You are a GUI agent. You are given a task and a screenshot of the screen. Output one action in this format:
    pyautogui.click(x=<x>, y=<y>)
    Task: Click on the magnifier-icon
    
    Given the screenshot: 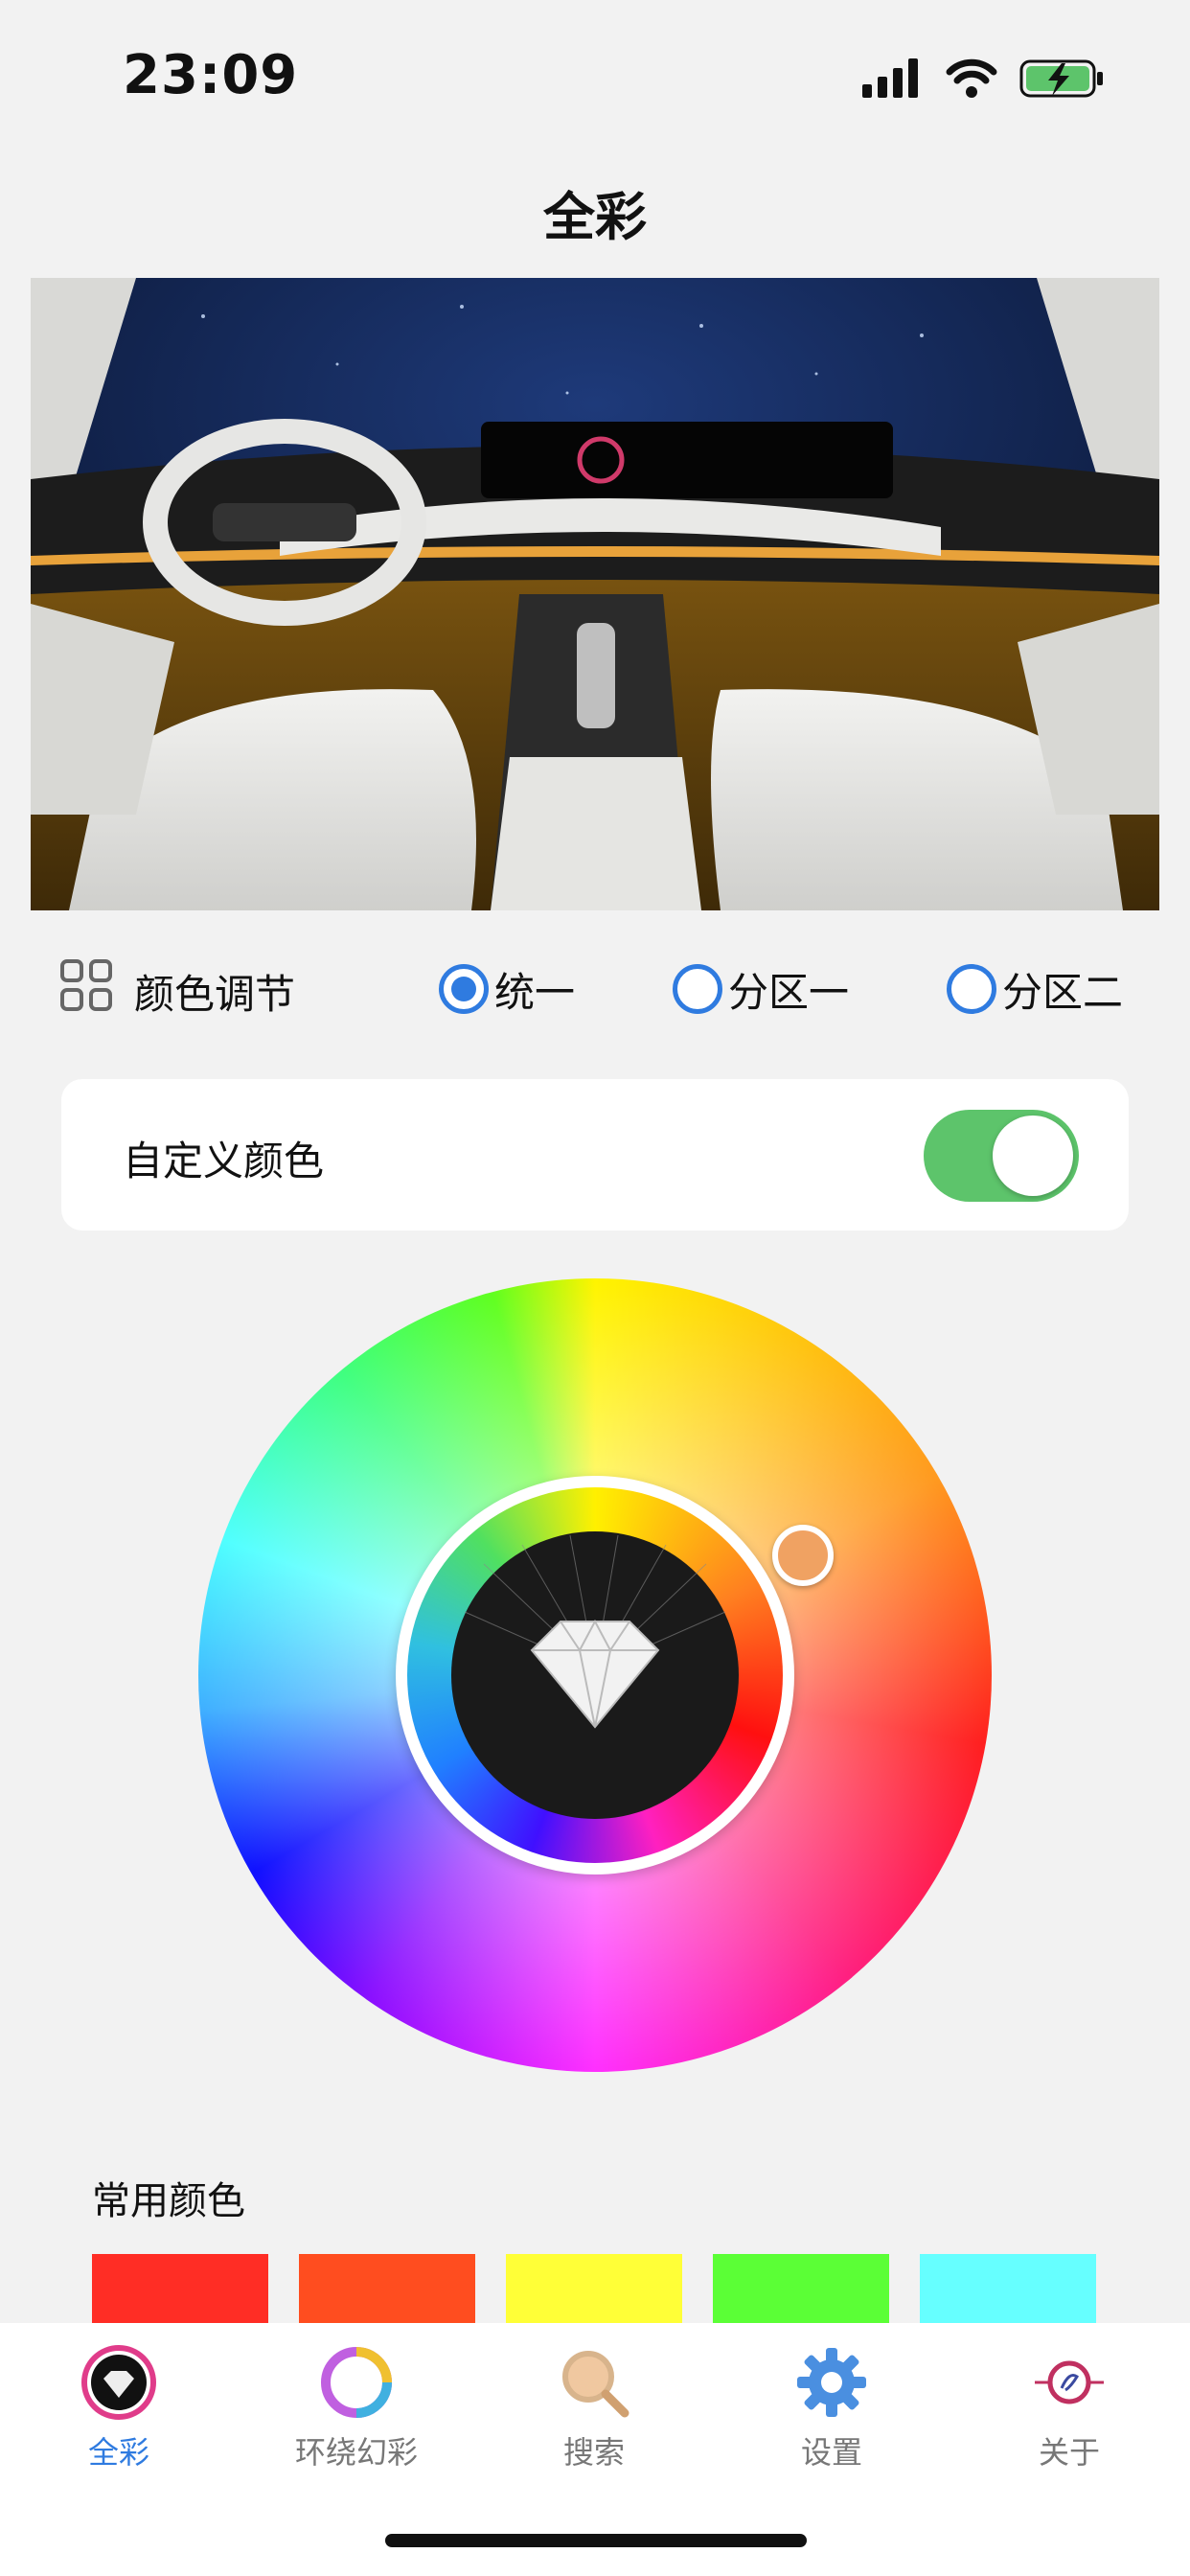 What is the action you would take?
    pyautogui.click(x=595, y=2384)
    